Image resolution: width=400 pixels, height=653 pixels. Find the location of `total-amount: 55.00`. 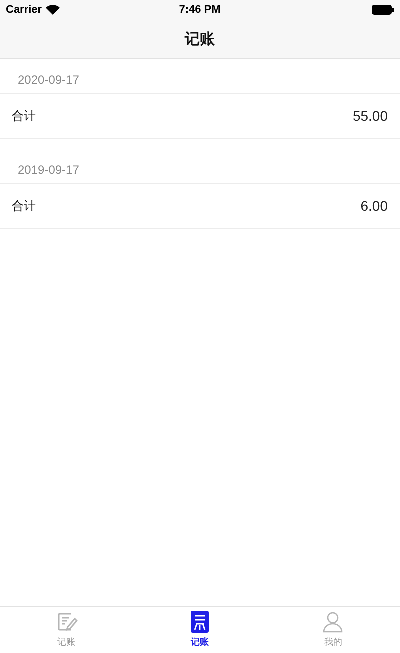

total-amount: 55.00 is located at coordinates (370, 116).